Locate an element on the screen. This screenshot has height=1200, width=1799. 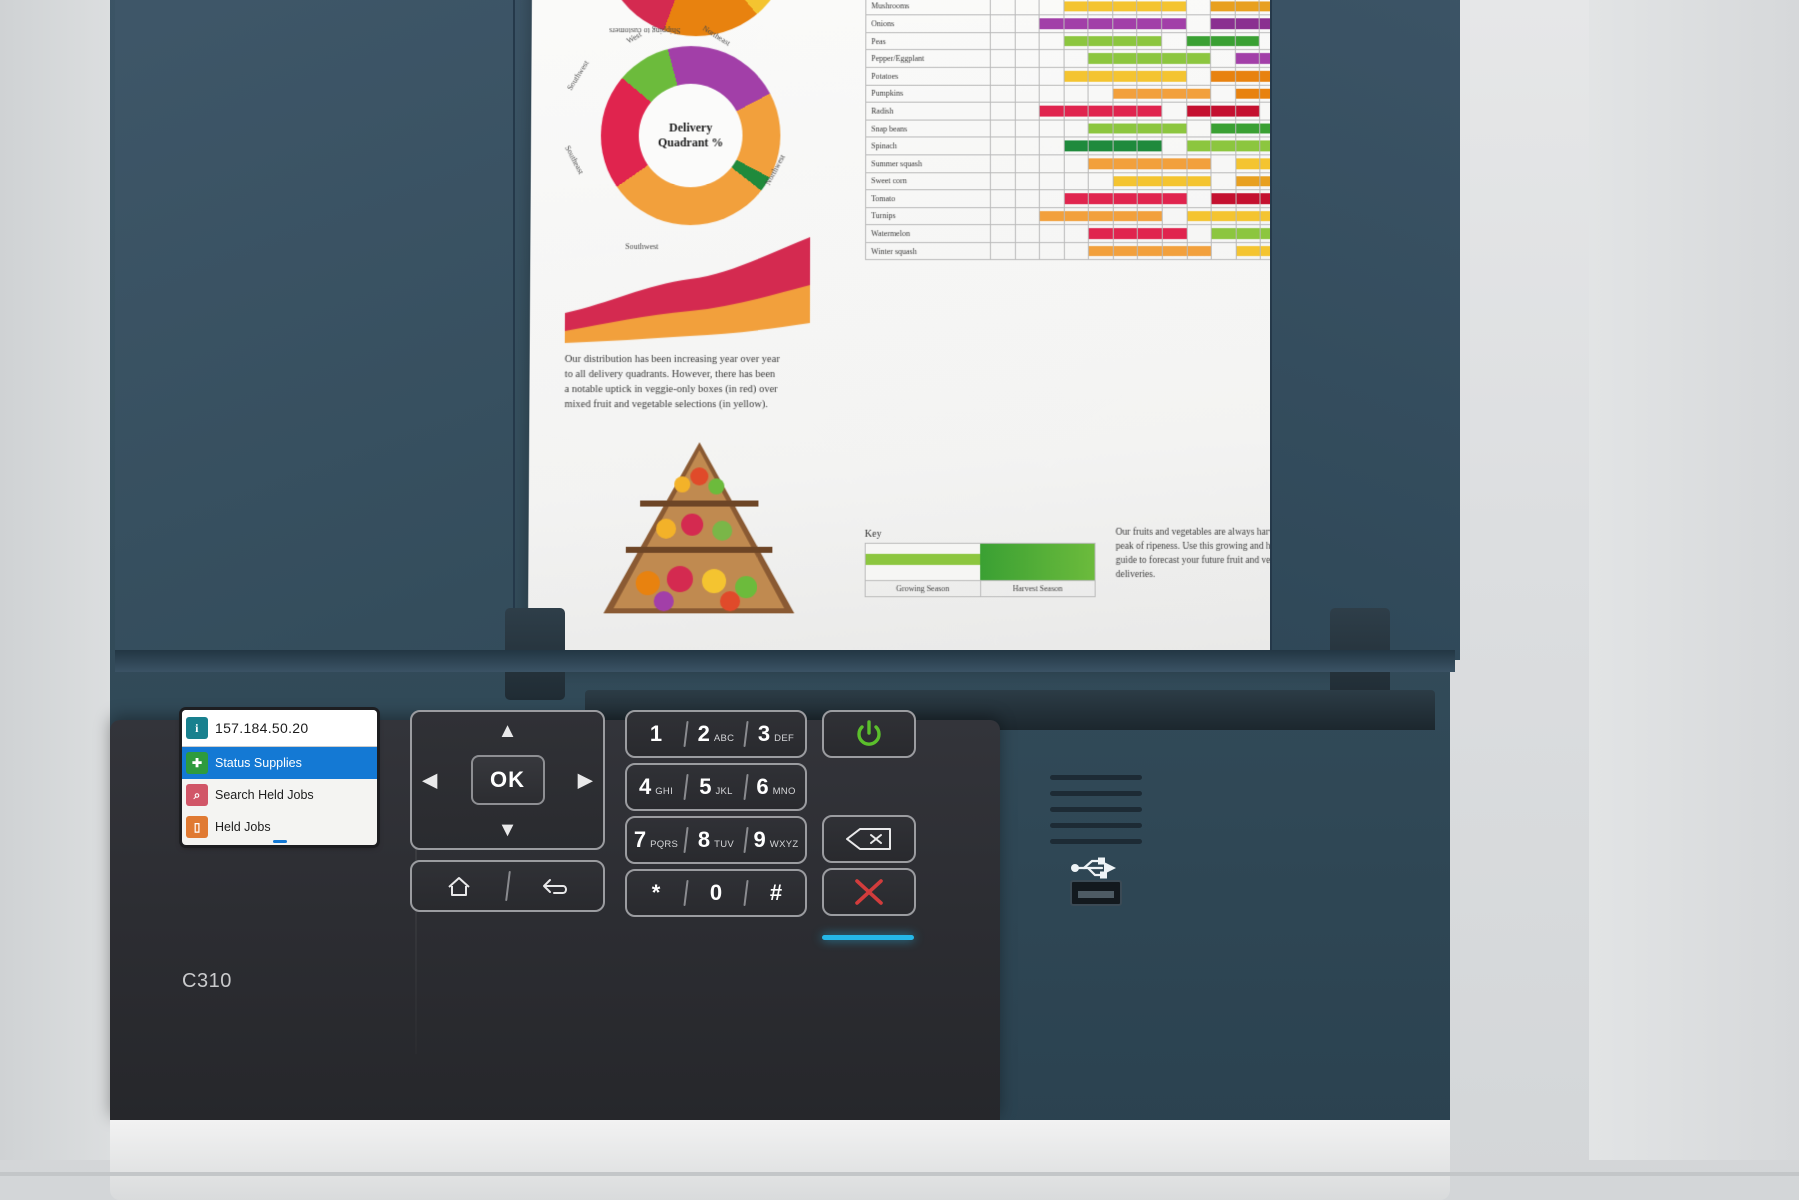
keypad-key-8: 8 TUV is located at coordinates (716, 840).